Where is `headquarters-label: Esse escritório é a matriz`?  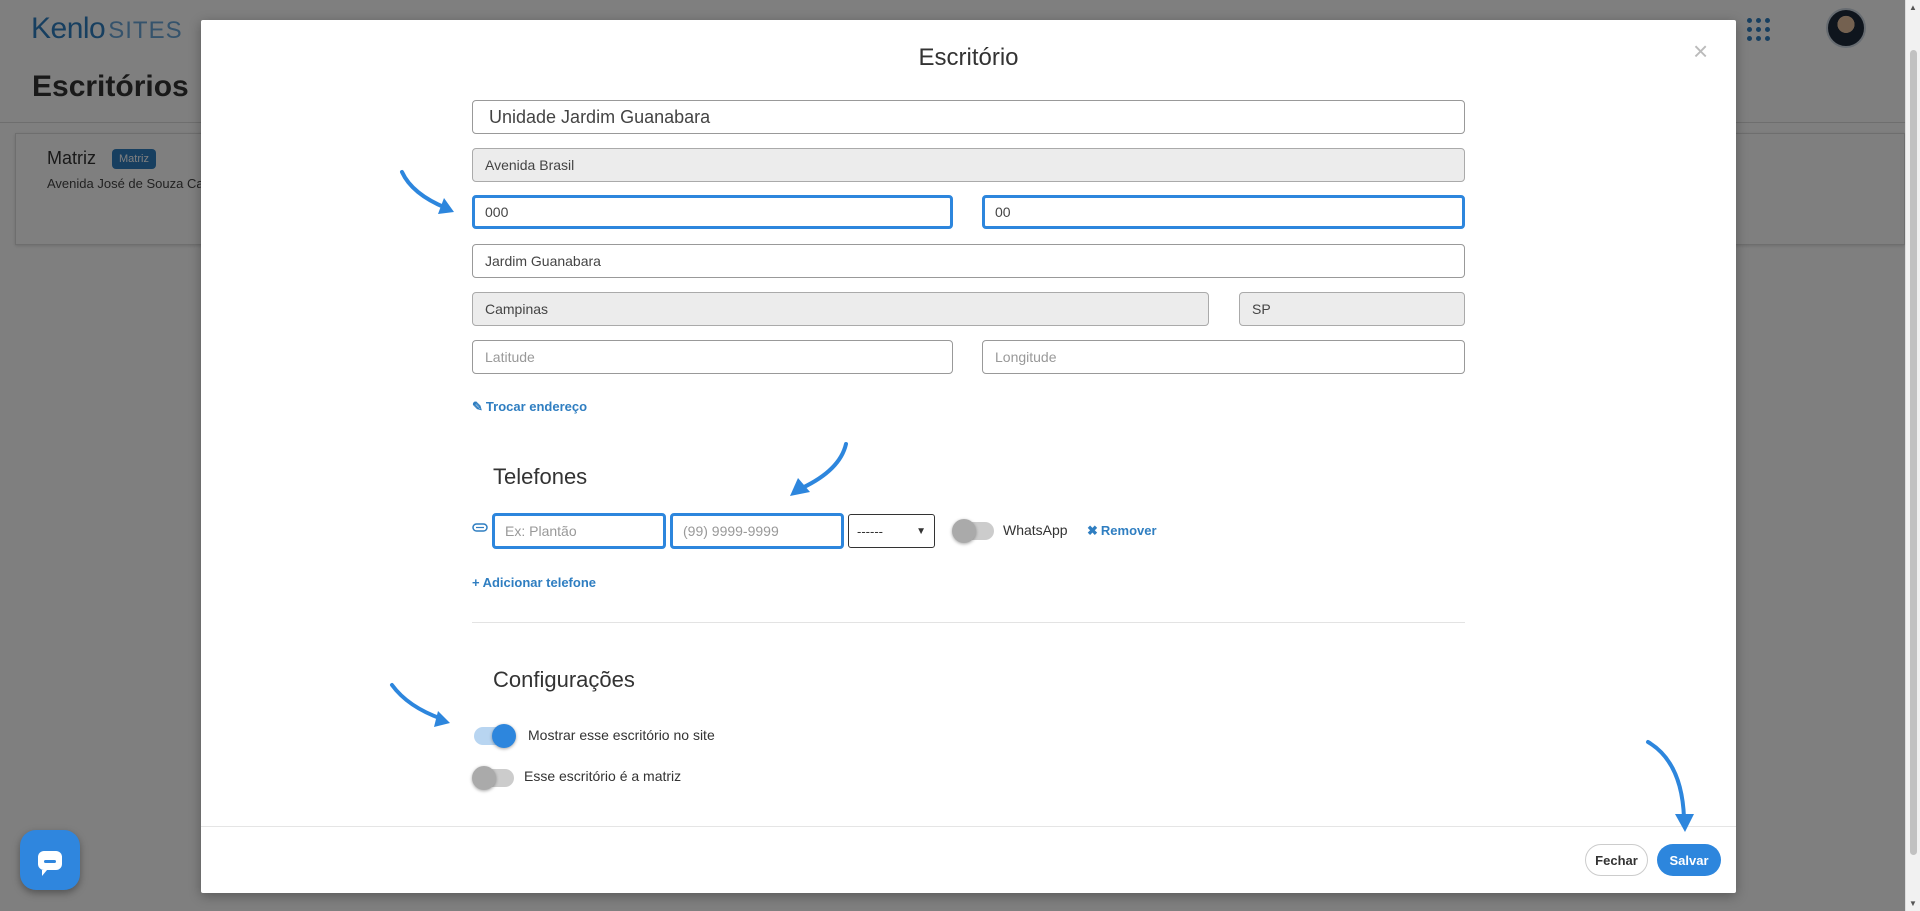
headquarters-label: Esse escritório é a matriz is located at coordinates (603, 776).